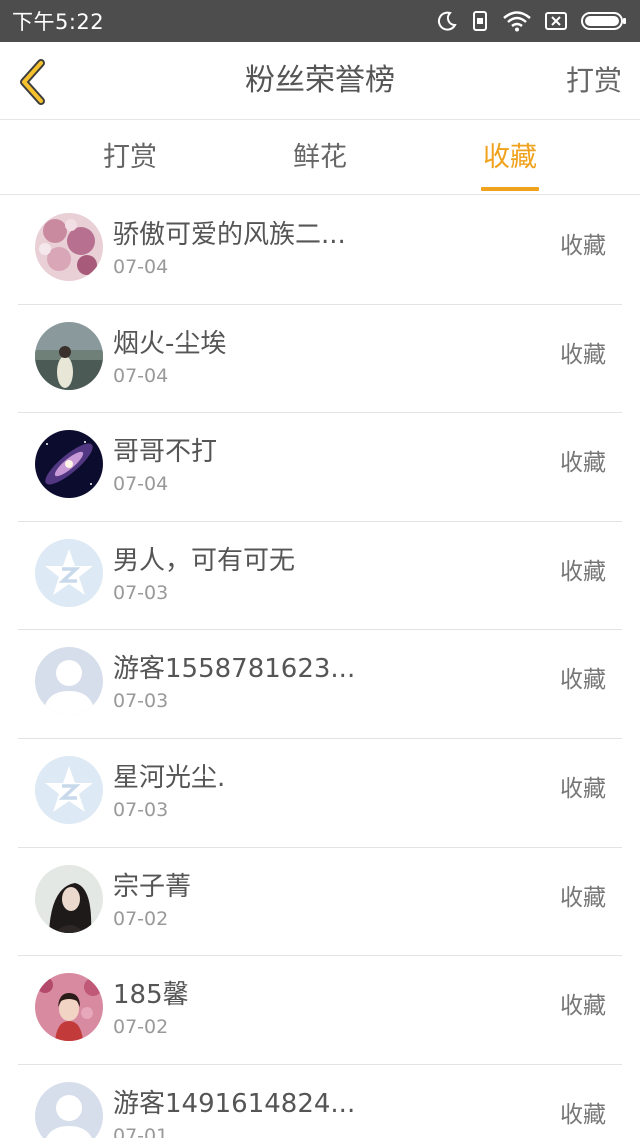 The image size is (640, 1138). Describe the element at coordinates (594, 81) in the screenshot. I see `reward-action-button: 打赏` at that location.